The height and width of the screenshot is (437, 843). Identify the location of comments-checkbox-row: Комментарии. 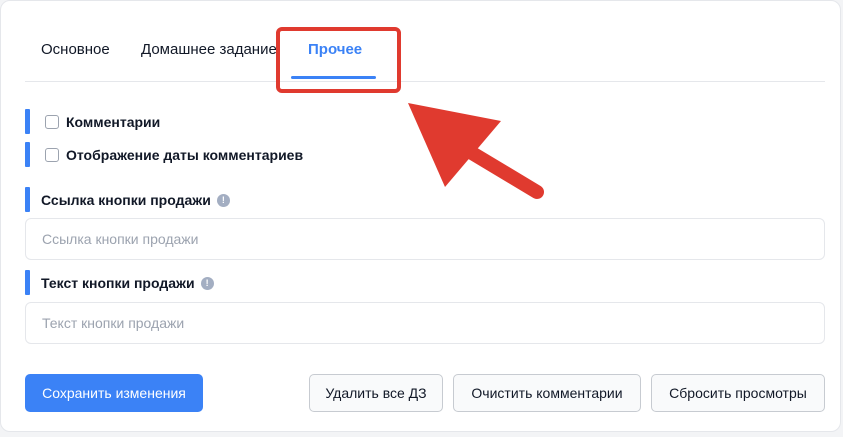
(102, 122).